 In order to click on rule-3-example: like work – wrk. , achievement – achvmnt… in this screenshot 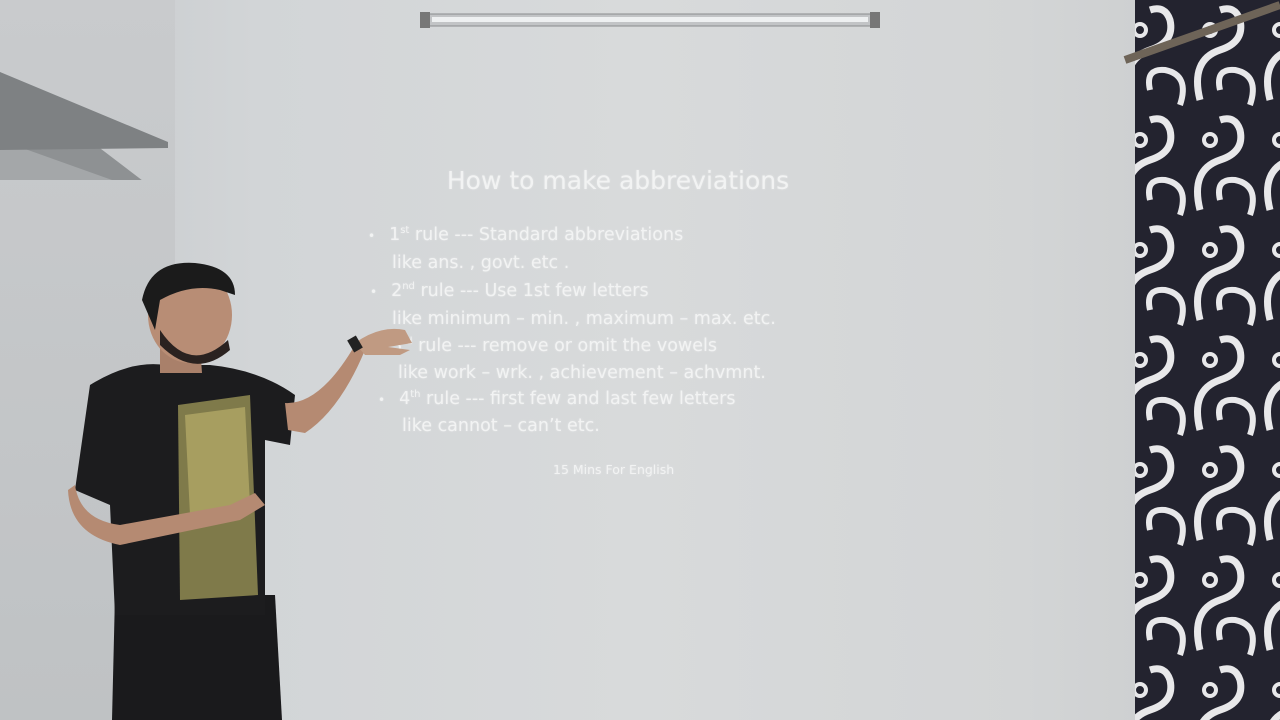, I will do `click(582, 373)`.